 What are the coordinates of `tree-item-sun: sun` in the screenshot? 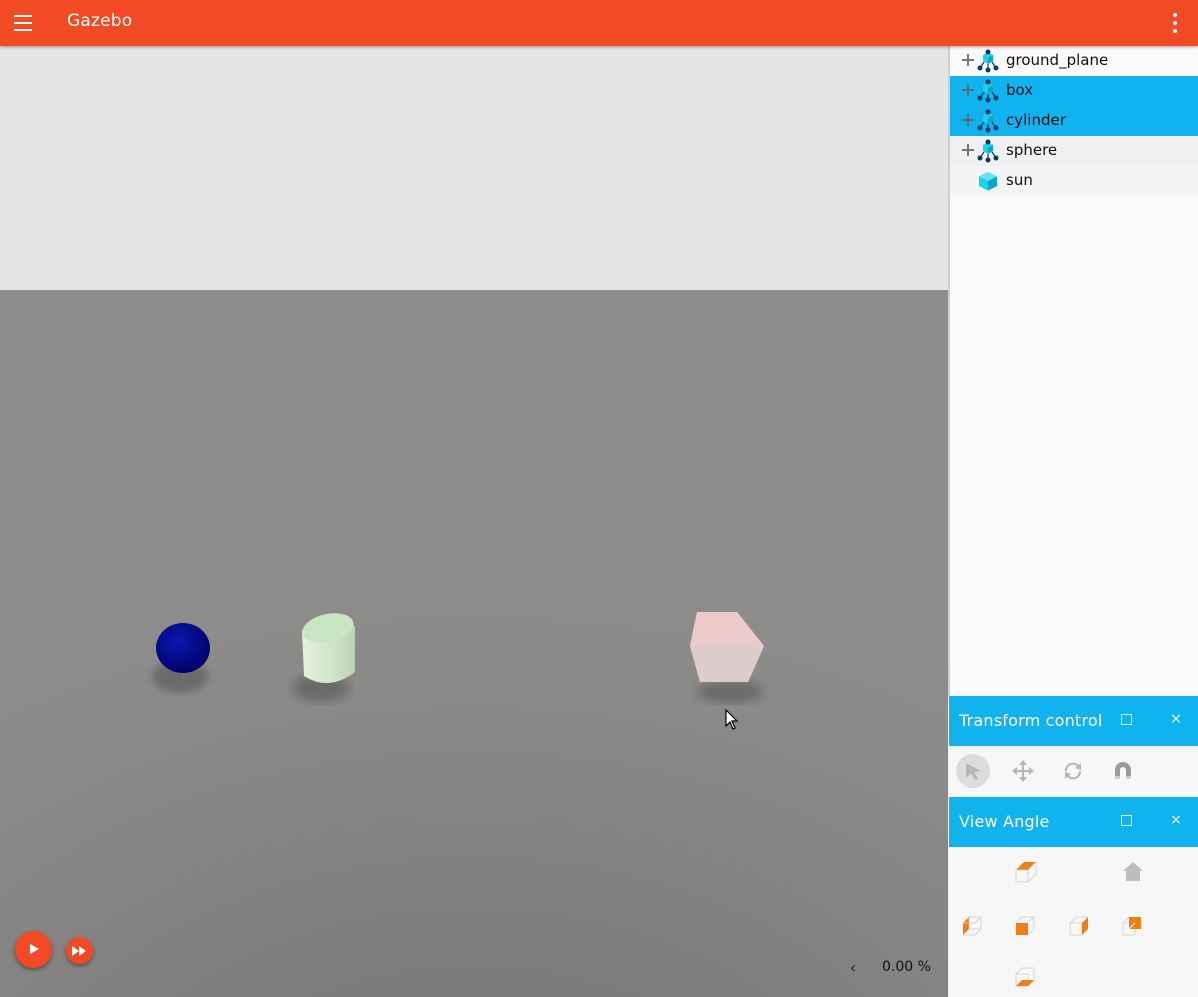 It's located at (1074, 181).